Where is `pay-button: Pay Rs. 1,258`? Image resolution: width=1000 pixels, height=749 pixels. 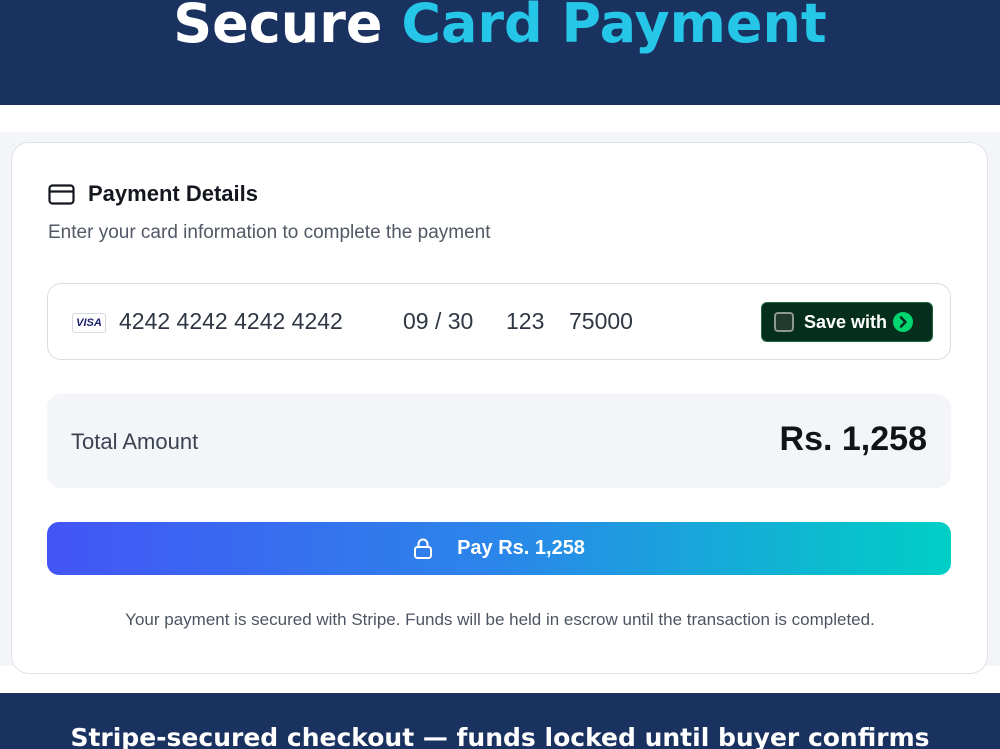
pay-button: Pay Rs. 1,258 is located at coordinates (499, 548).